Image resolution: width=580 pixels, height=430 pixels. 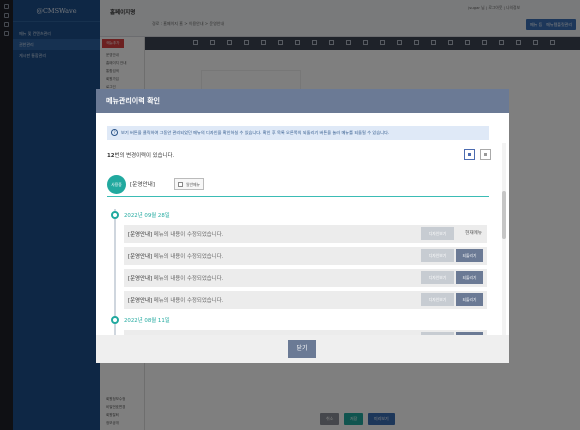 I want to click on modal-title: 메뉴관리이력 확인, so click(x=302, y=101).